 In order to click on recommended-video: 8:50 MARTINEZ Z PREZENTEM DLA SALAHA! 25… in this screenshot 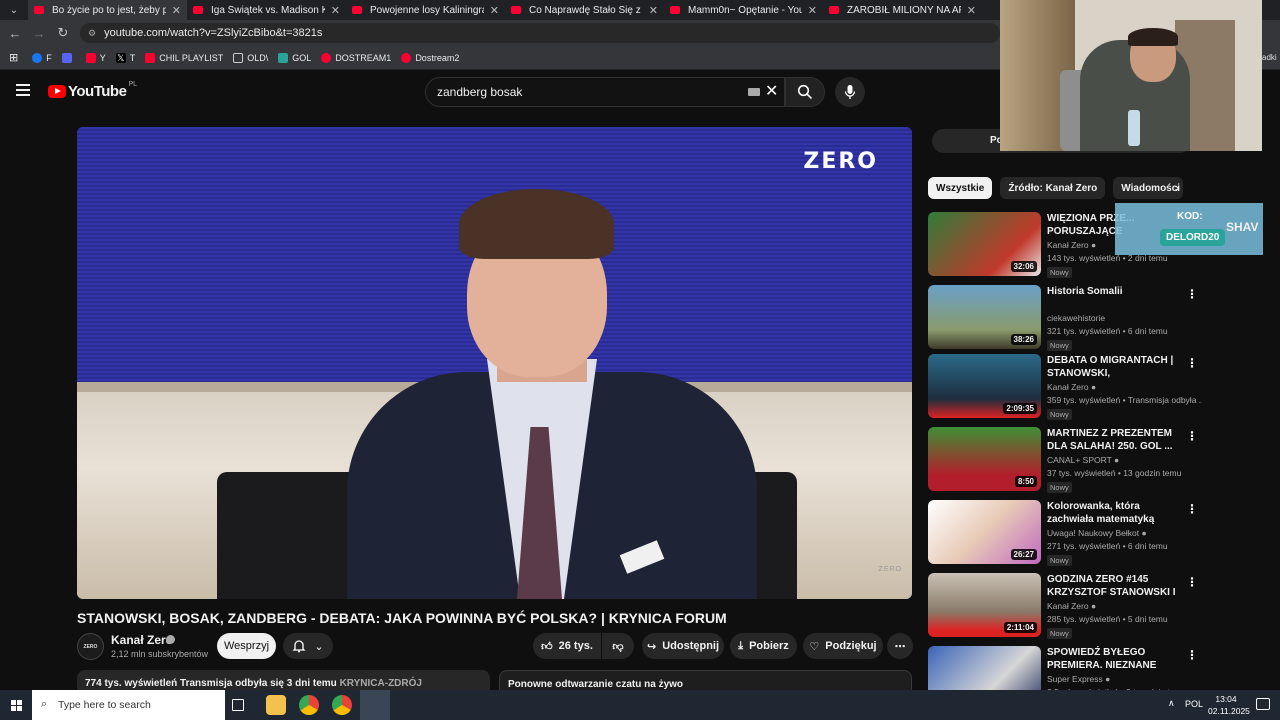, I will do `click(1068, 460)`.